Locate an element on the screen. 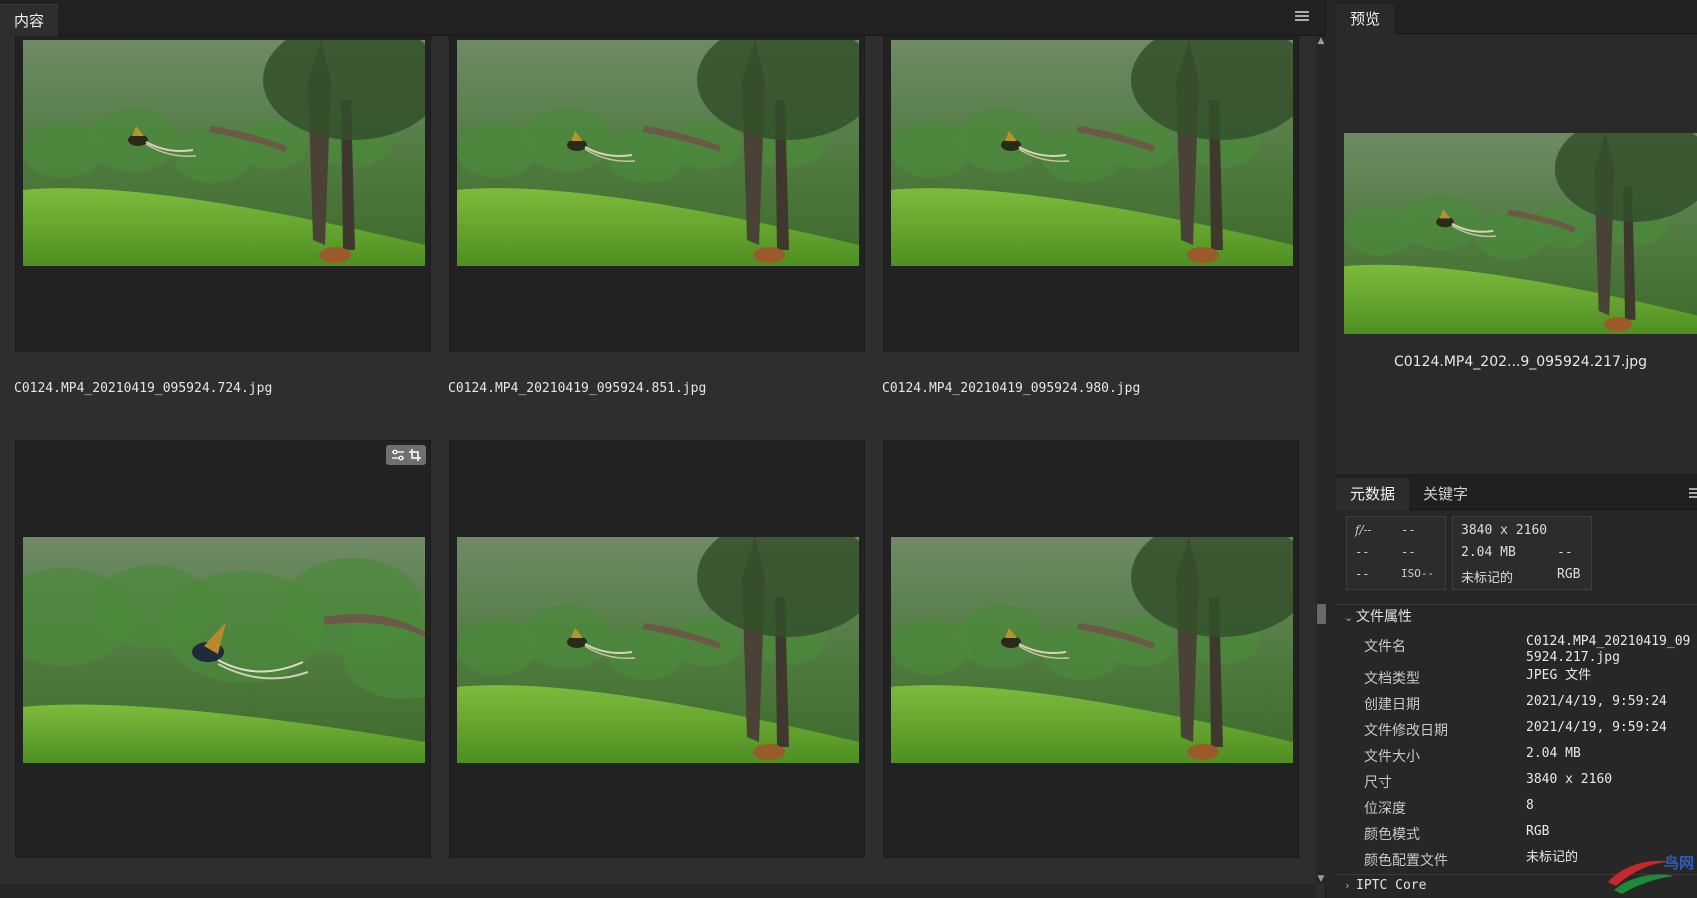 This screenshot has width=1697, height=898. panel-menu-icon is located at coordinates (1302, 17).